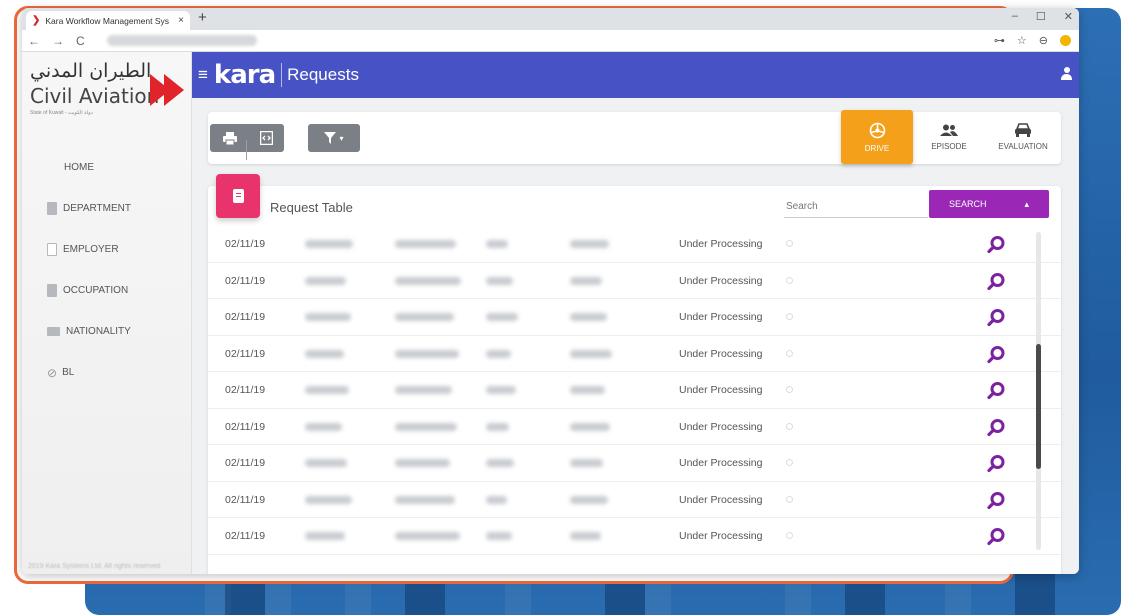  What do you see at coordinates (1032, 40) in the screenshot?
I see `address-actions: ⊶ ☆ ⊖` at bounding box center [1032, 40].